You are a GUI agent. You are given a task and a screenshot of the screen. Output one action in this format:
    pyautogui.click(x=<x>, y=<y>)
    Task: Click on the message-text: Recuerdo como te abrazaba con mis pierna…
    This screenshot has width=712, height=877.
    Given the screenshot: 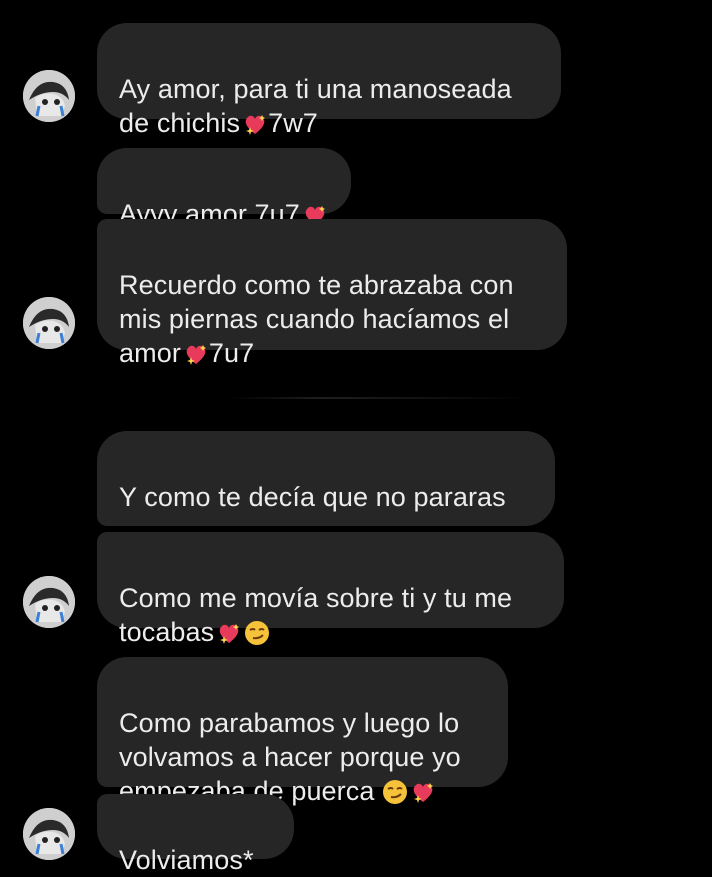 What is the action you would take?
    pyautogui.click(x=316, y=319)
    